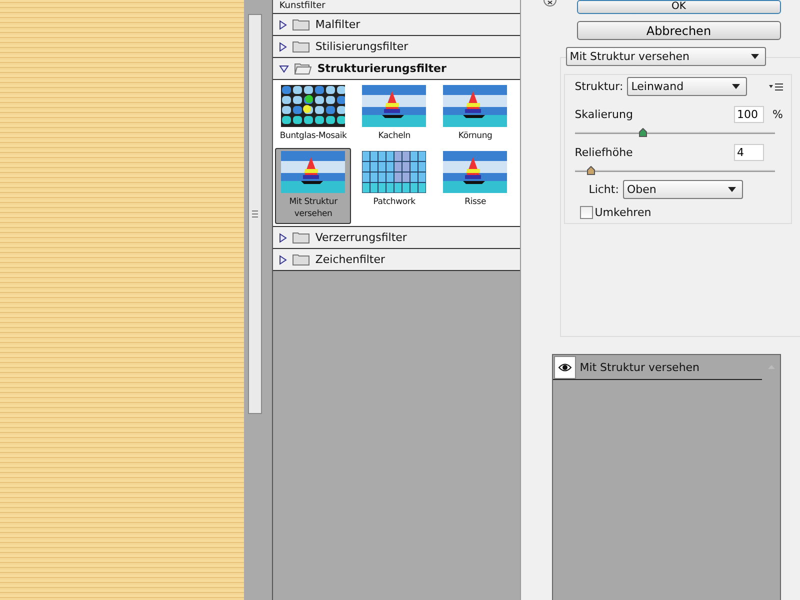 The height and width of the screenshot is (600, 800). What do you see at coordinates (302, 6) in the screenshot?
I see `category-label: Kunstfilter` at bounding box center [302, 6].